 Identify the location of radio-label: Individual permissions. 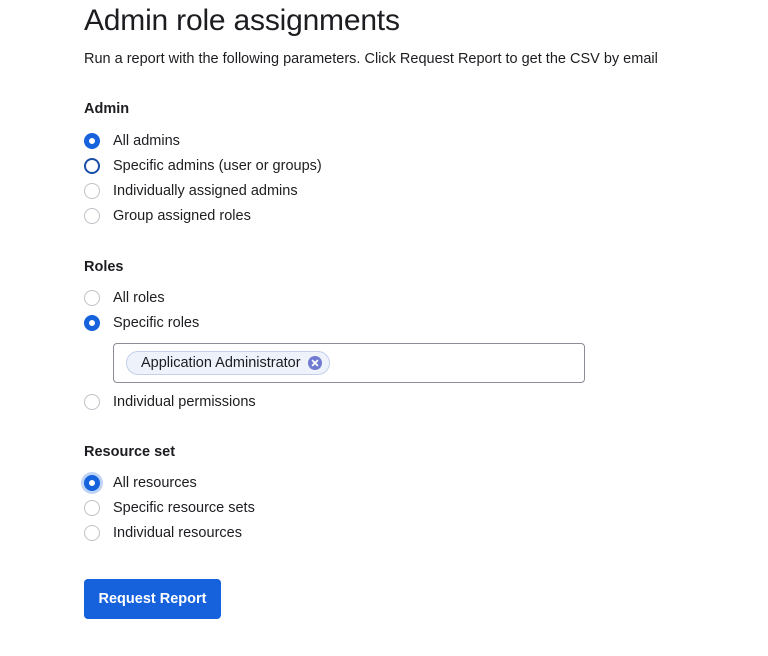
(184, 402).